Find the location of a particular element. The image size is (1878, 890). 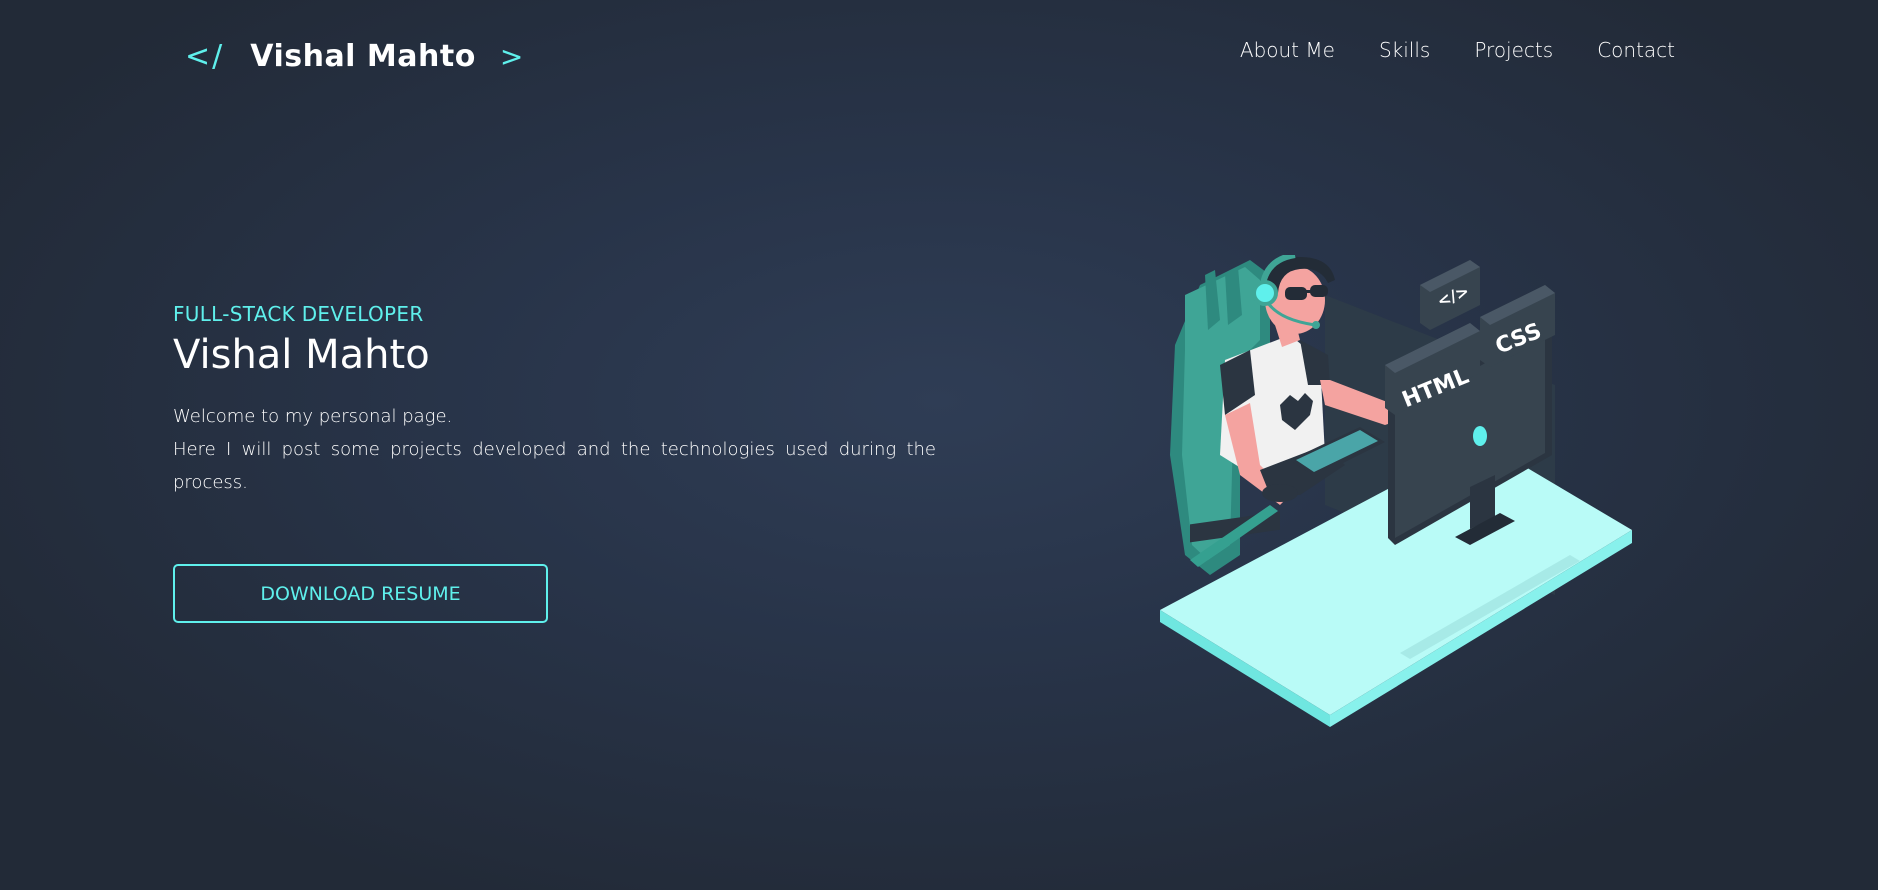

logo: </ Vishal Mahto > is located at coordinates (354, 56).